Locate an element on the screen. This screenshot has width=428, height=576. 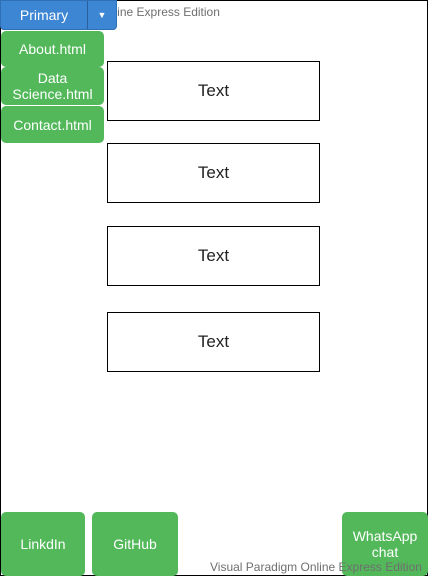
watermark-bottom: Visual Paradigm Online Express Edition is located at coordinates (316, 567).